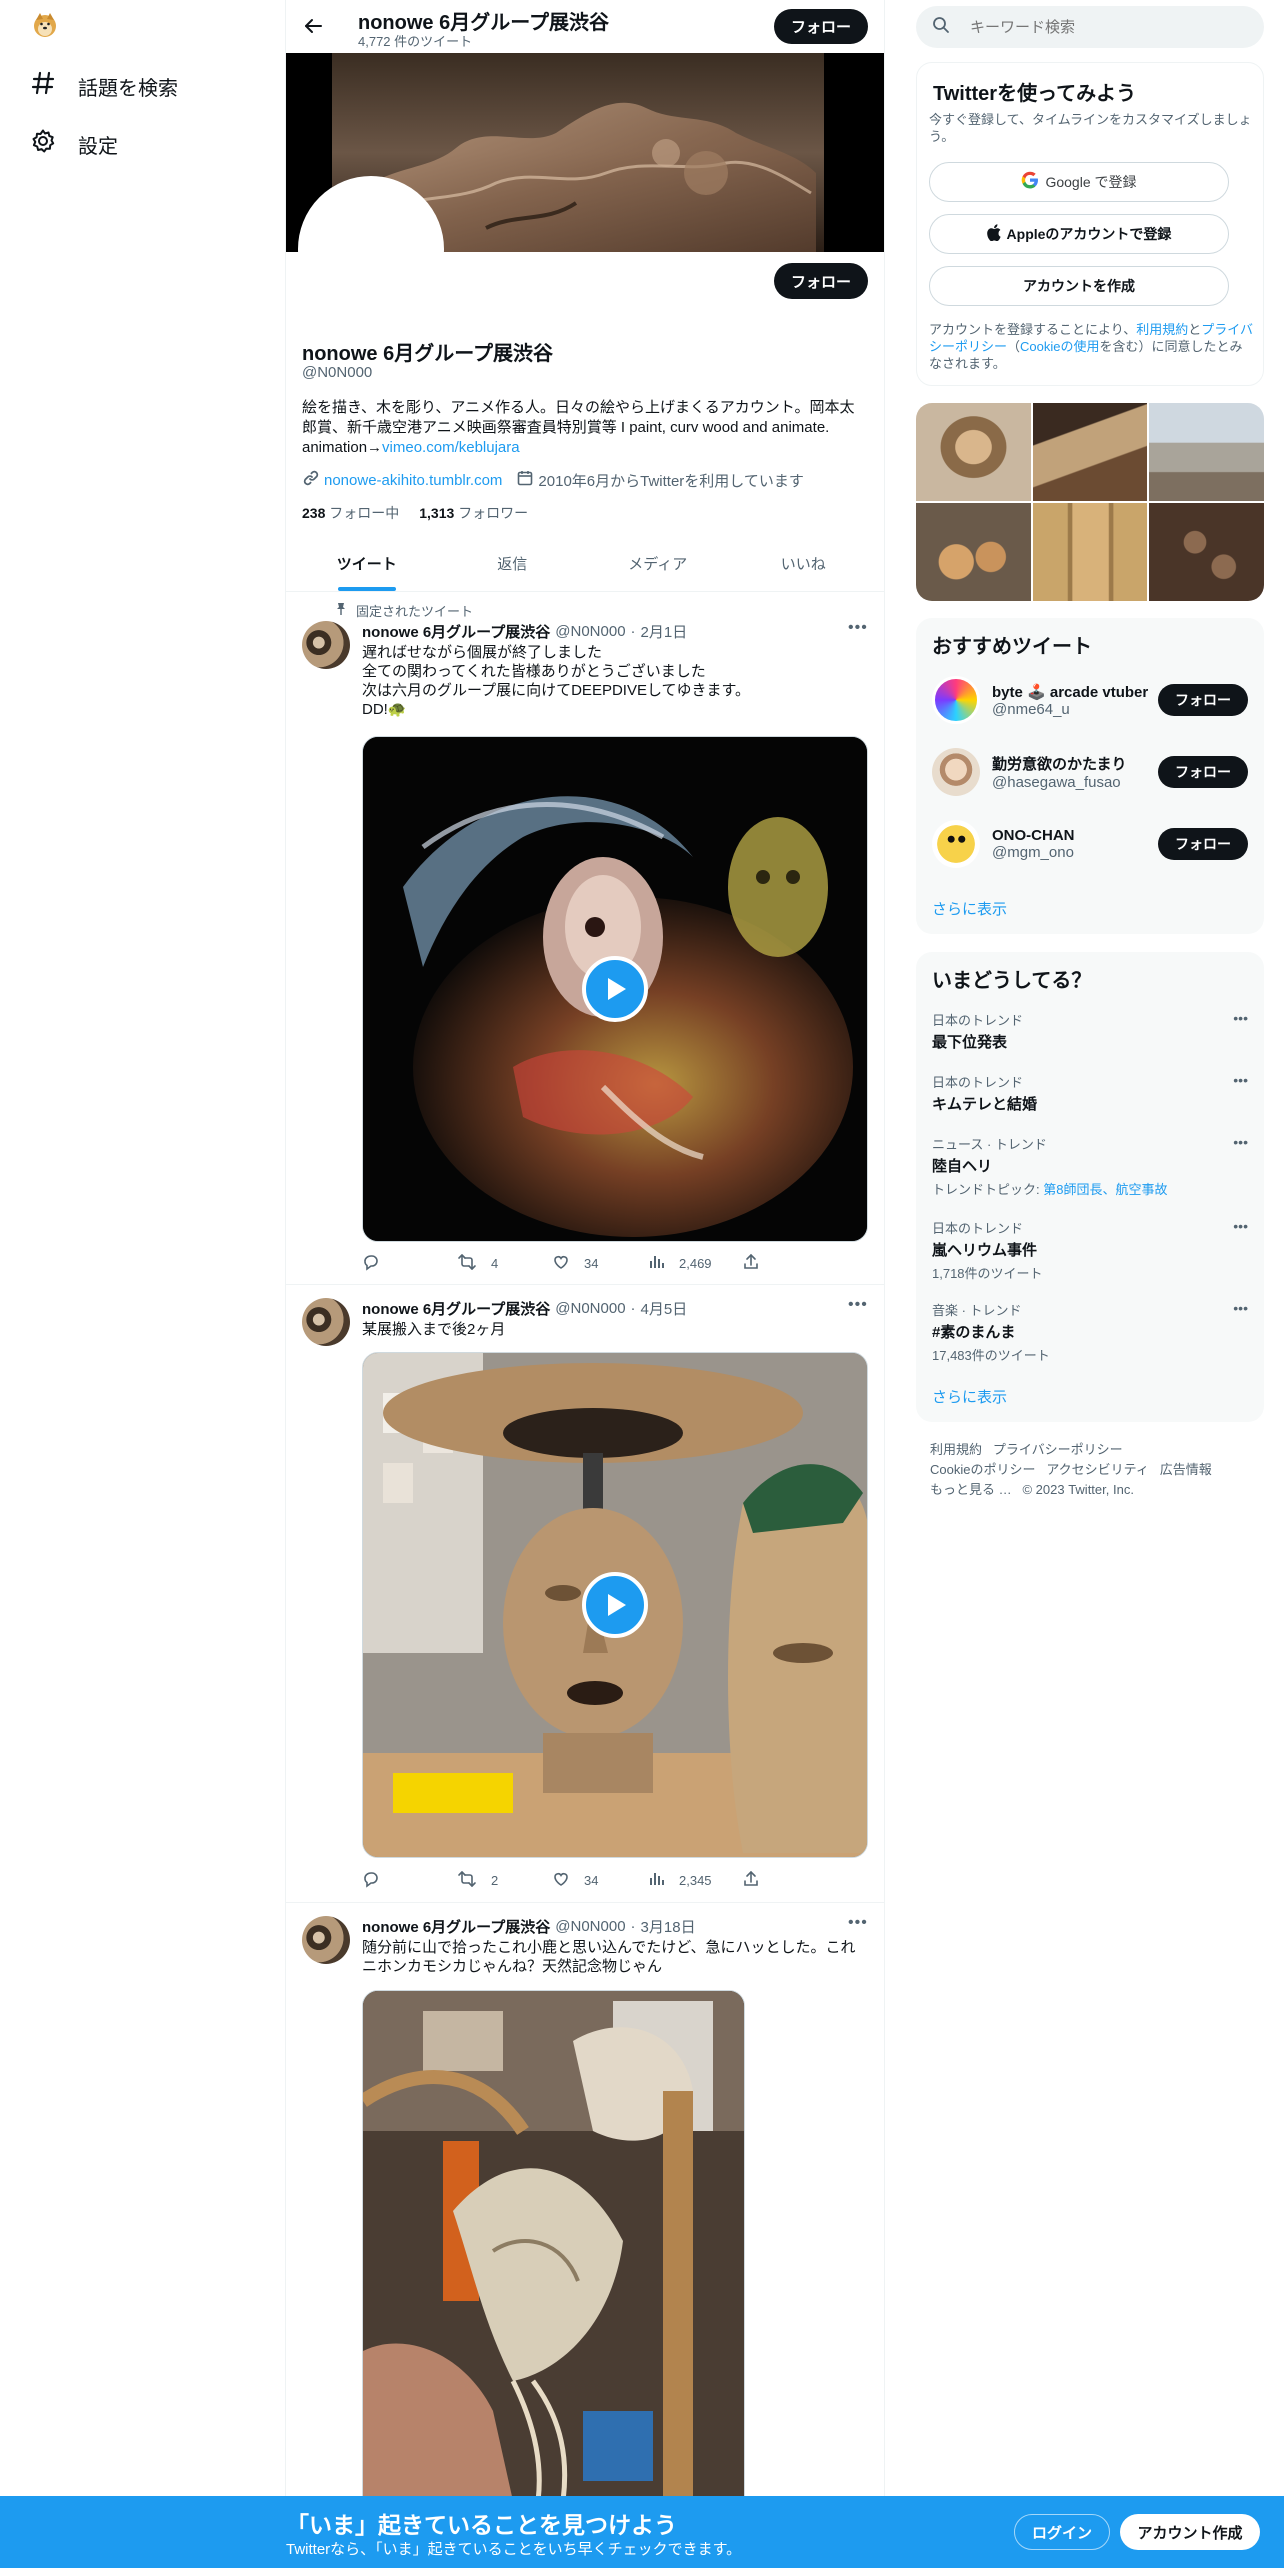 The image size is (1284, 2568). Describe the element at coordinates (970, 1042) in the screenshot. I see `trend-name: 最下位発表` at that location.